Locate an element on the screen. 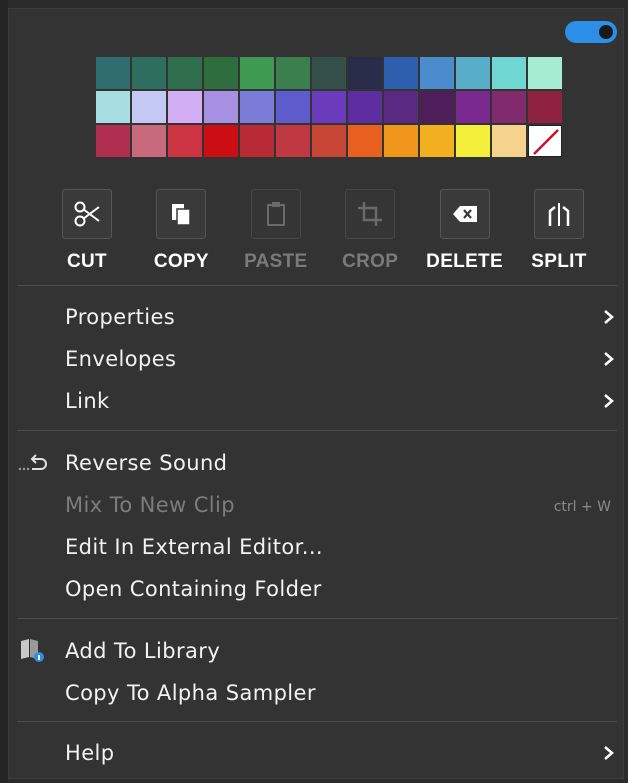  copy-label: COPY is located at coordinates (181, 261).